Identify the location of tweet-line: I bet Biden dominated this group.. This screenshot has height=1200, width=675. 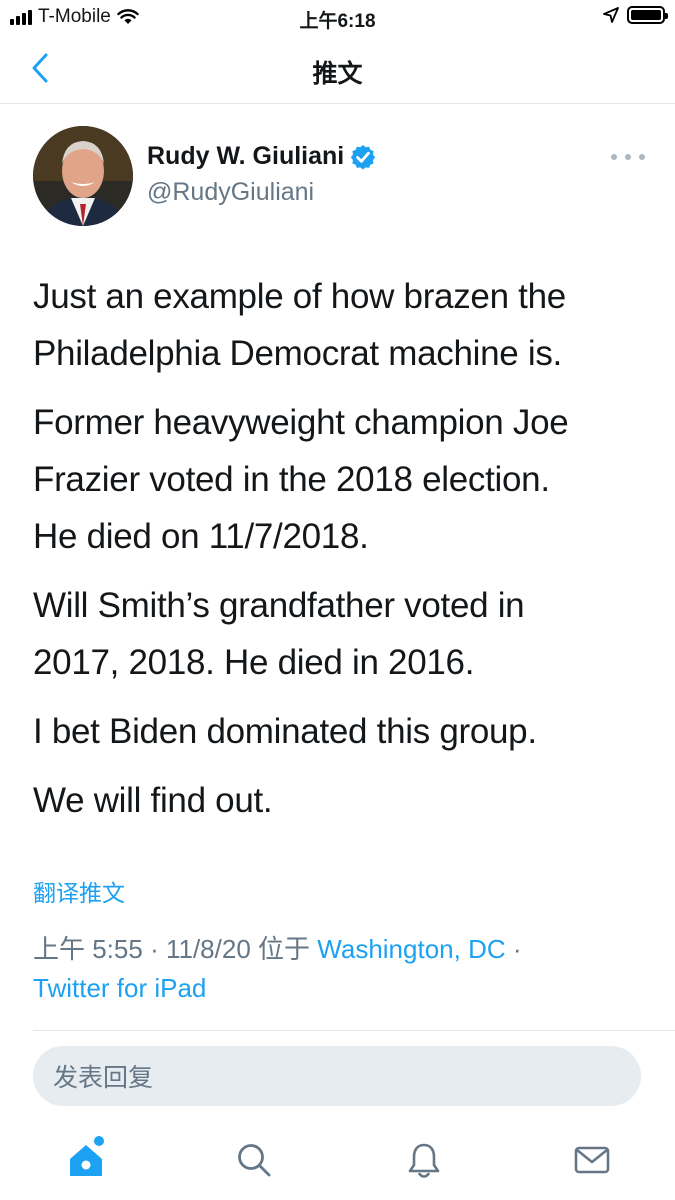
(285, 731).